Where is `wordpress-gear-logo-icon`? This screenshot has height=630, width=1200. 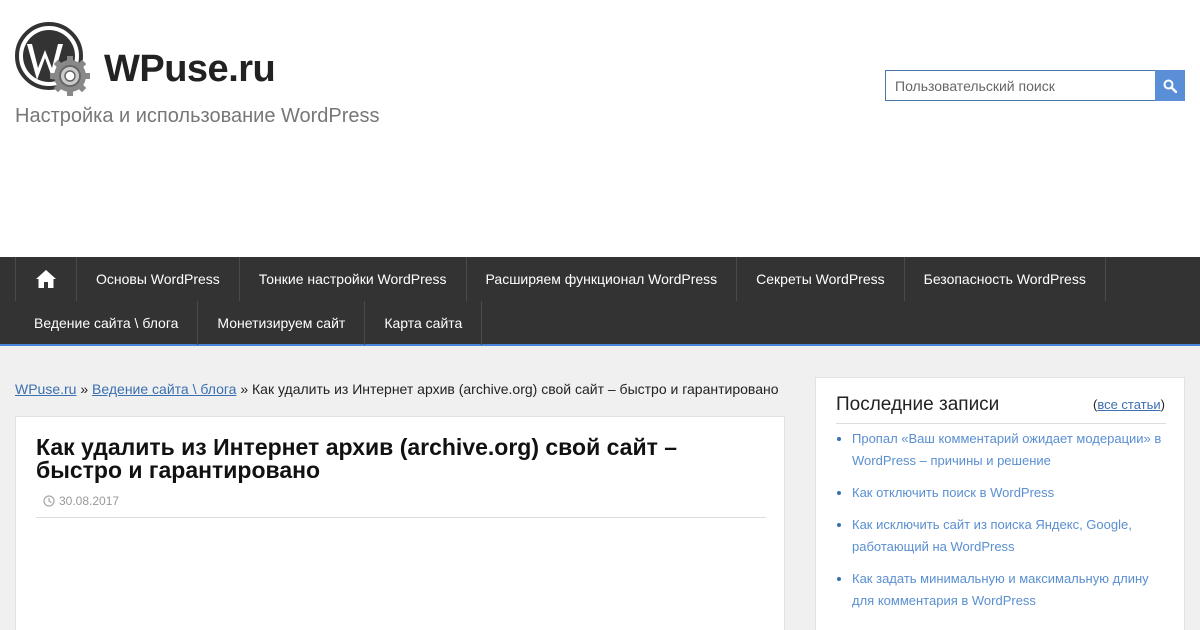 wordpress-gear-logo-icon is located at coordinates (52, 59).